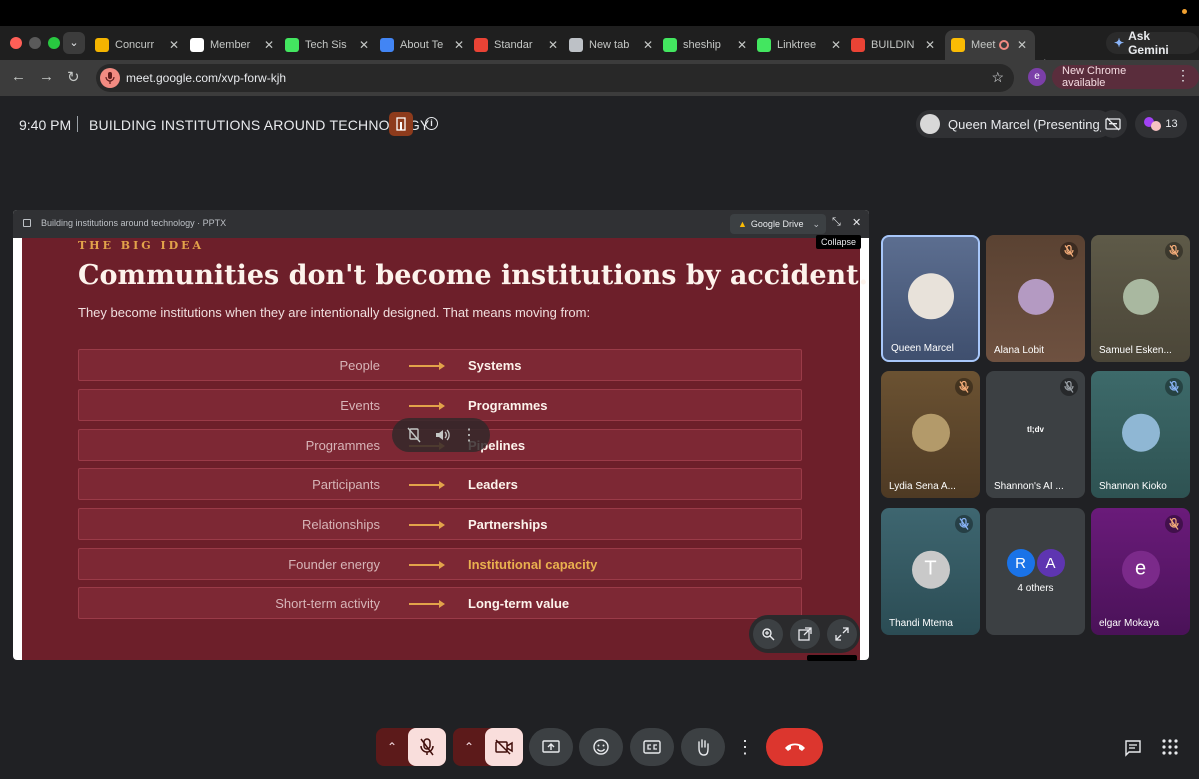 The width and height of the screenshot is (1199, 779). I want to click on browser-tab: New tab ✕, so click(612, 45).